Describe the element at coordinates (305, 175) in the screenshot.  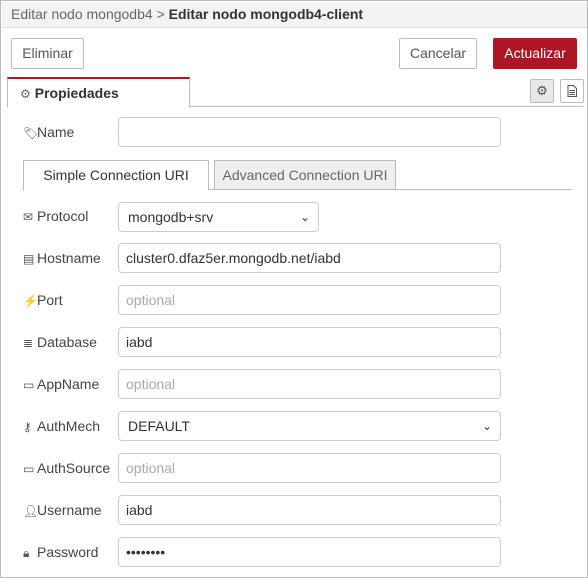
I see `tab-advanced-connection: Advanced Connection URI` at that location.